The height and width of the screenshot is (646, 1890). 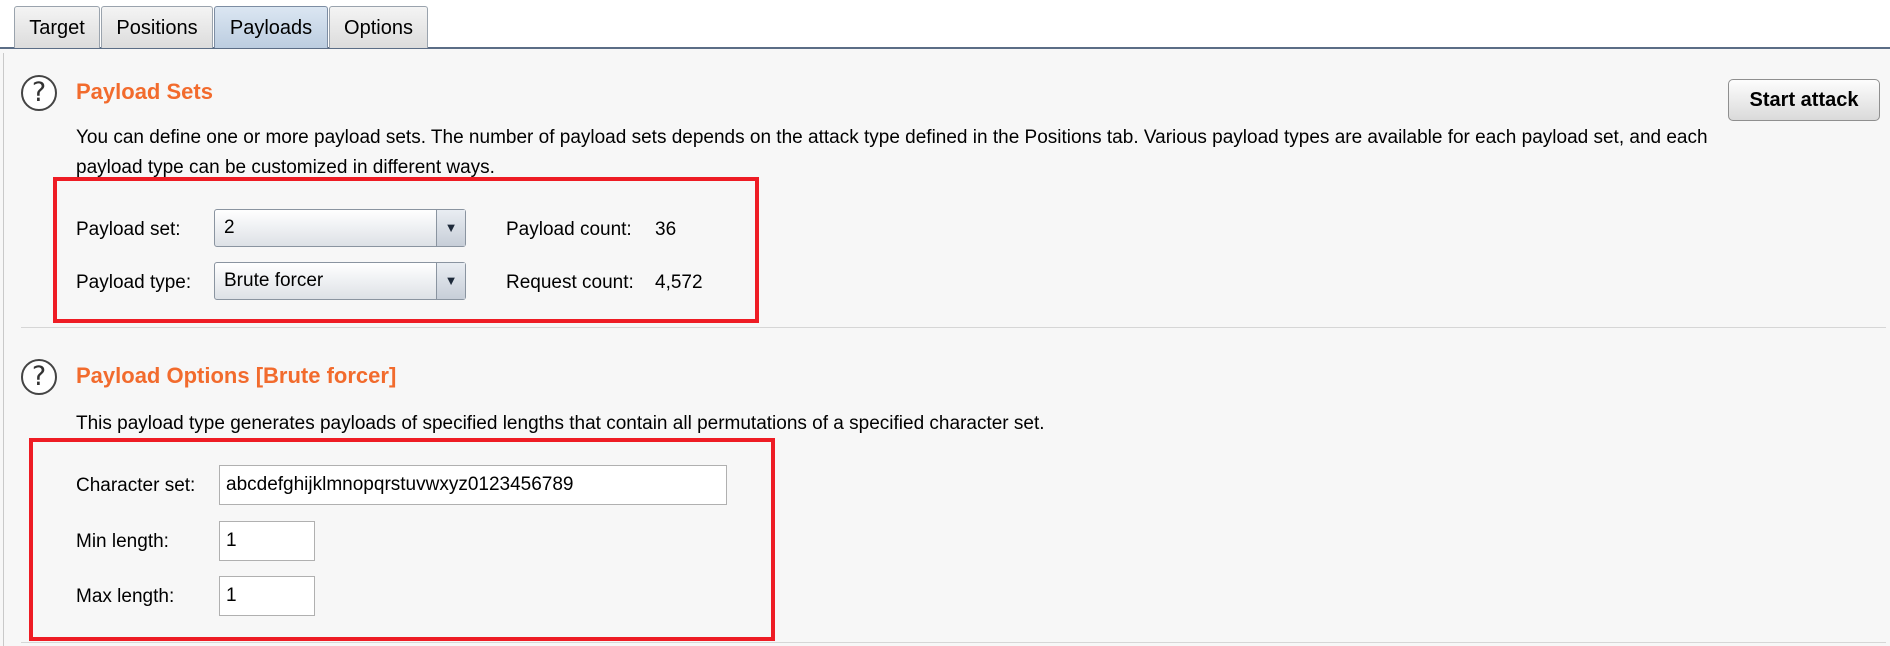 What do you see at coordinates (1804, 100) in the screenshot?
I see `start-attack-button: Start attack` at bounding box center [1804, 100].